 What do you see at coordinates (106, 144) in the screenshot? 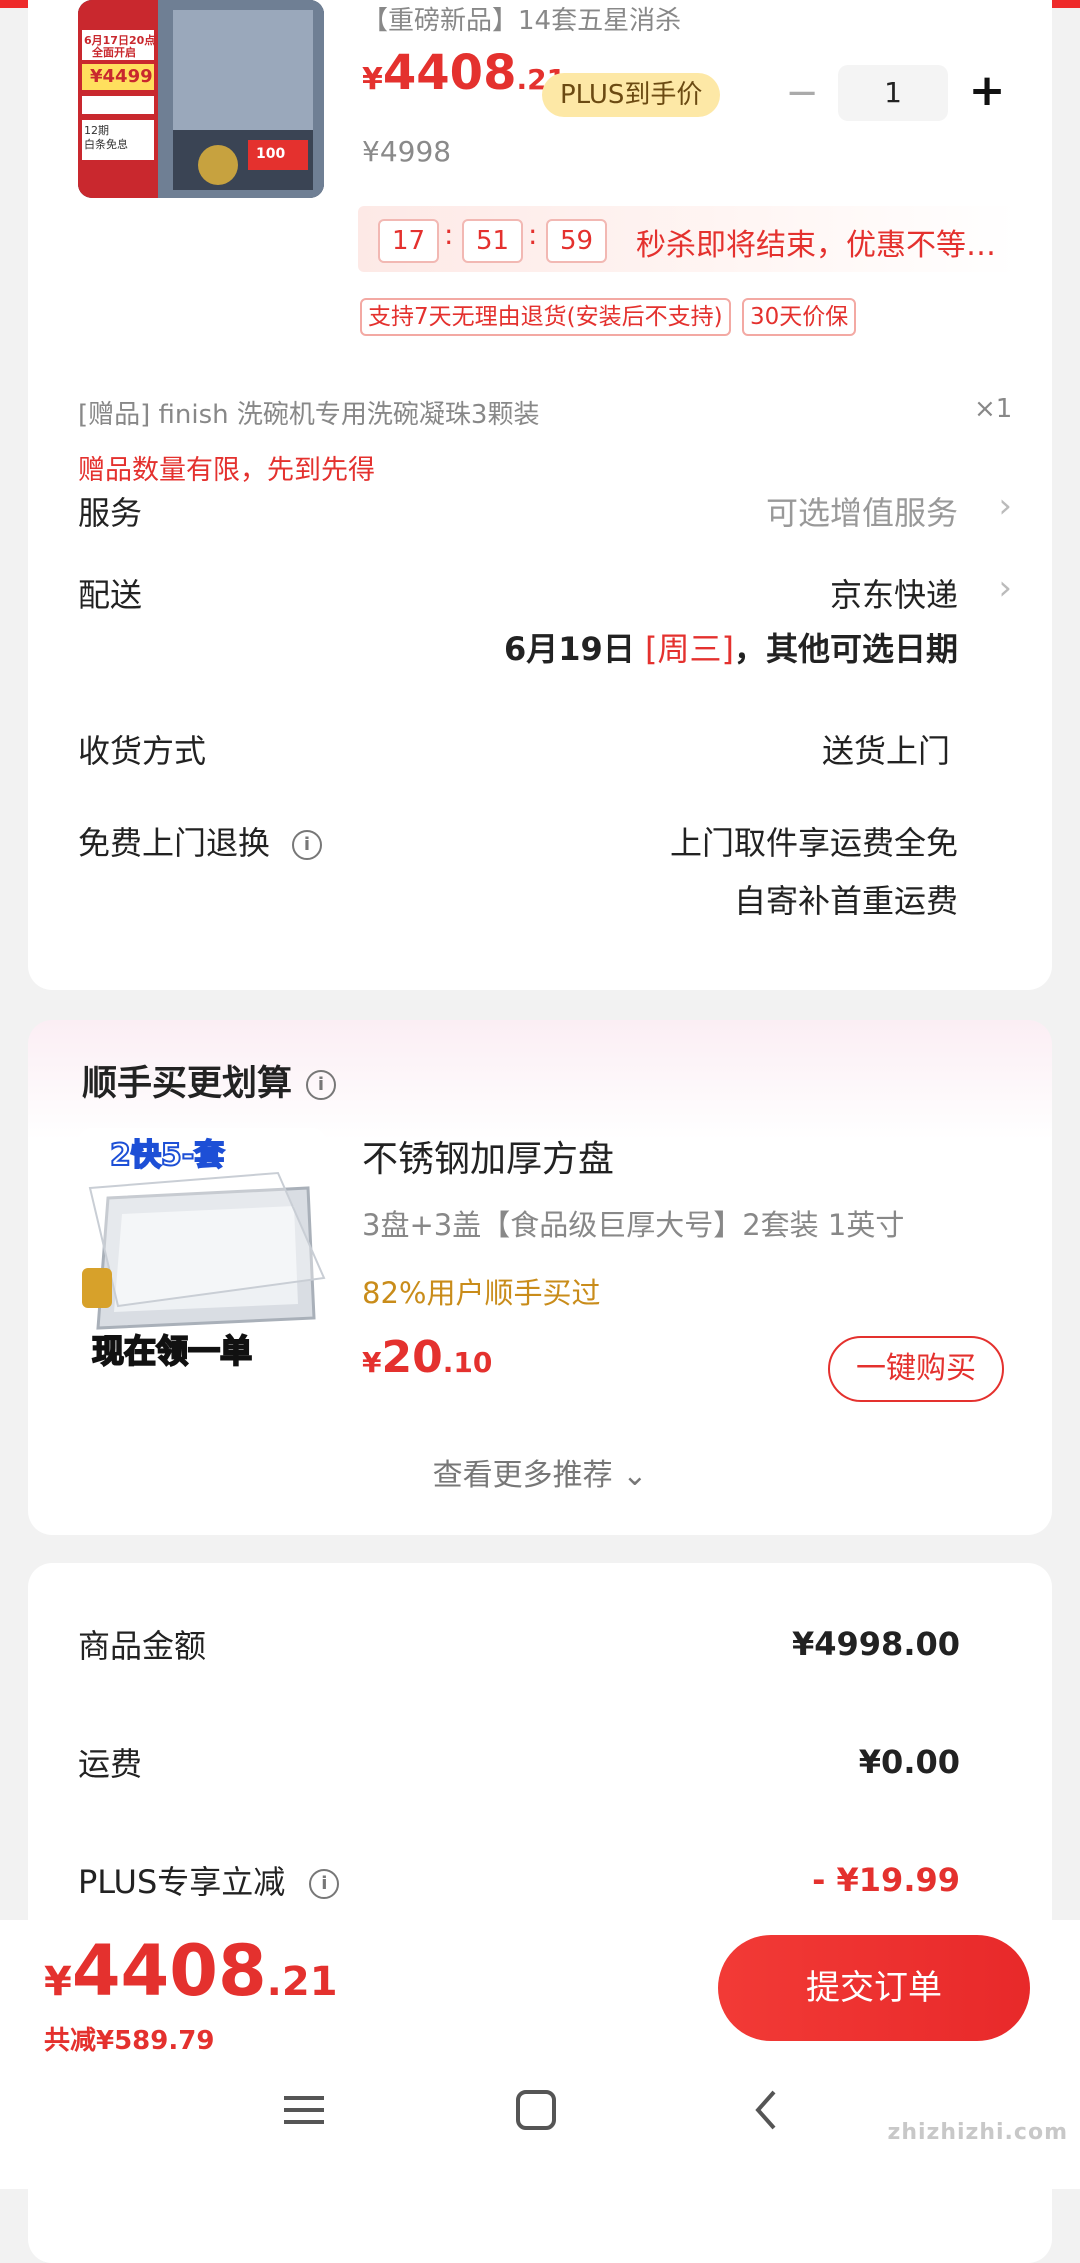
I see `image-label: 白条免息` at bounding box center [106, 144].